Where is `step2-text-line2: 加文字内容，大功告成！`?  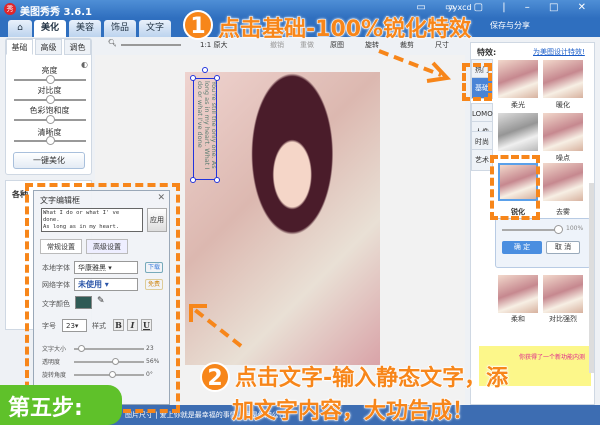
step2-text-line2: 加文字内容，大功告成！ is located at coordinates (353, 412).